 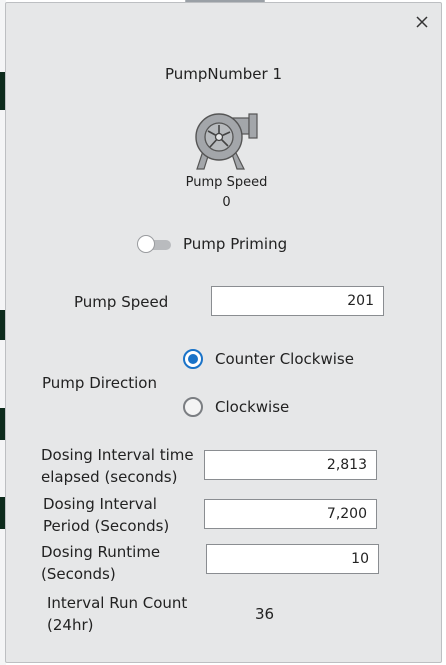 I want to click on close-button, so click(x=422, y=22).